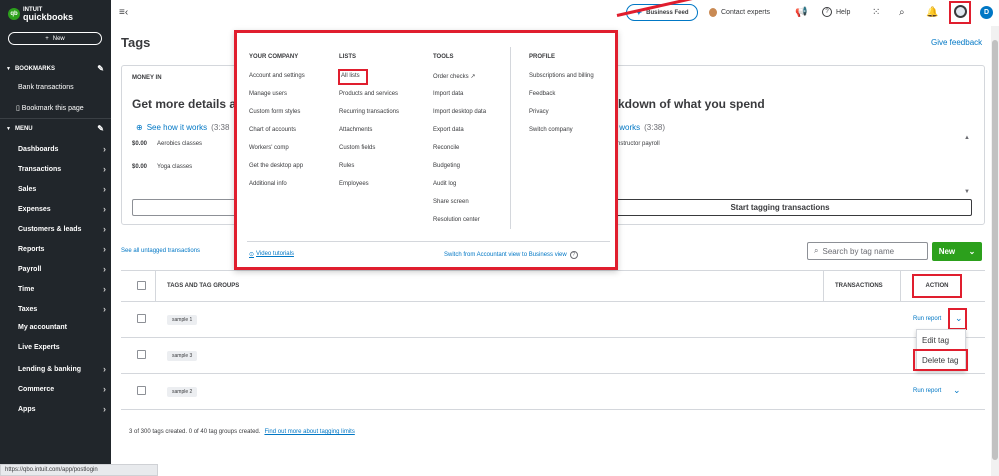 The height and width of the screenshot is (476, 999). What do you see at coordinates (62, 189) in the screenshot?
I see `sidebar-item-sales: Sales ›` at bounding box center [62, 189].